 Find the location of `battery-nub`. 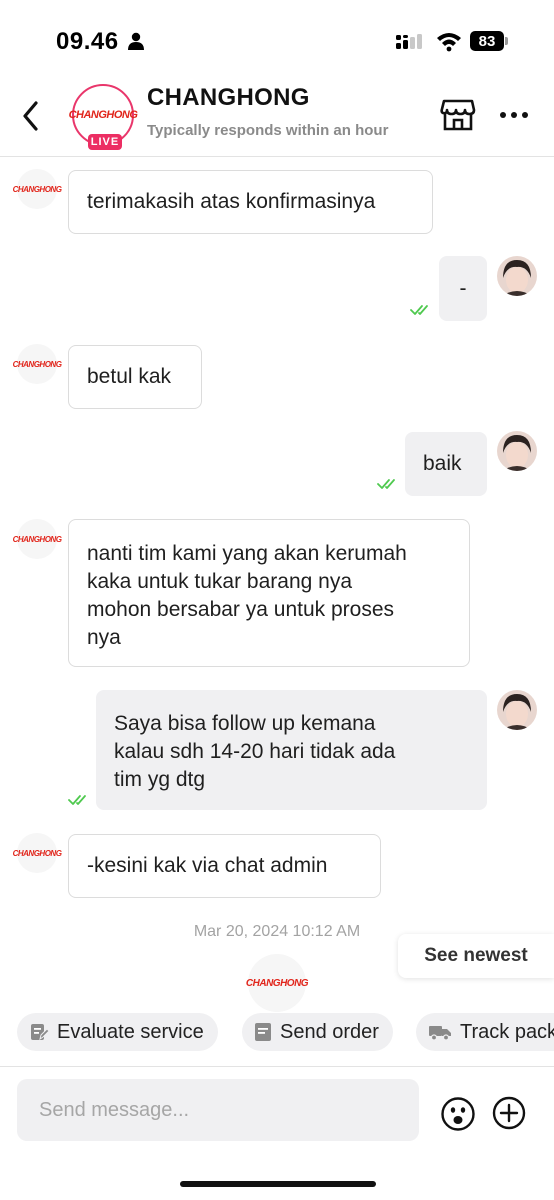

battery-nub is located at coordinates (506, 41).